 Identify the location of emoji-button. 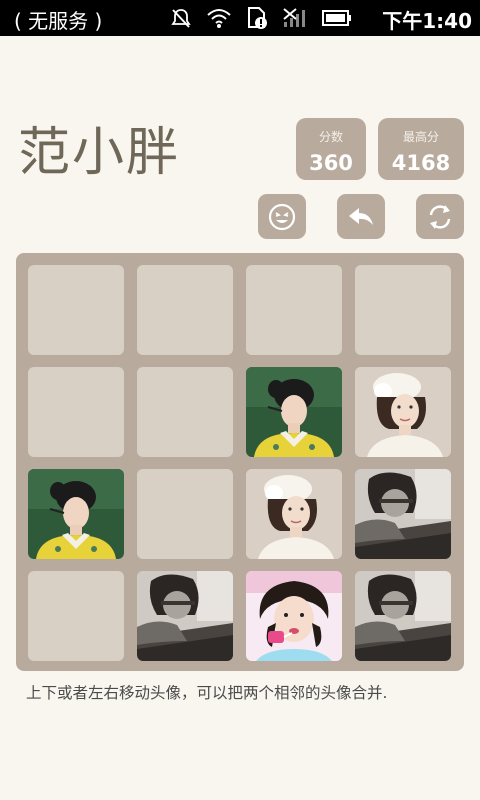
(282, 216).